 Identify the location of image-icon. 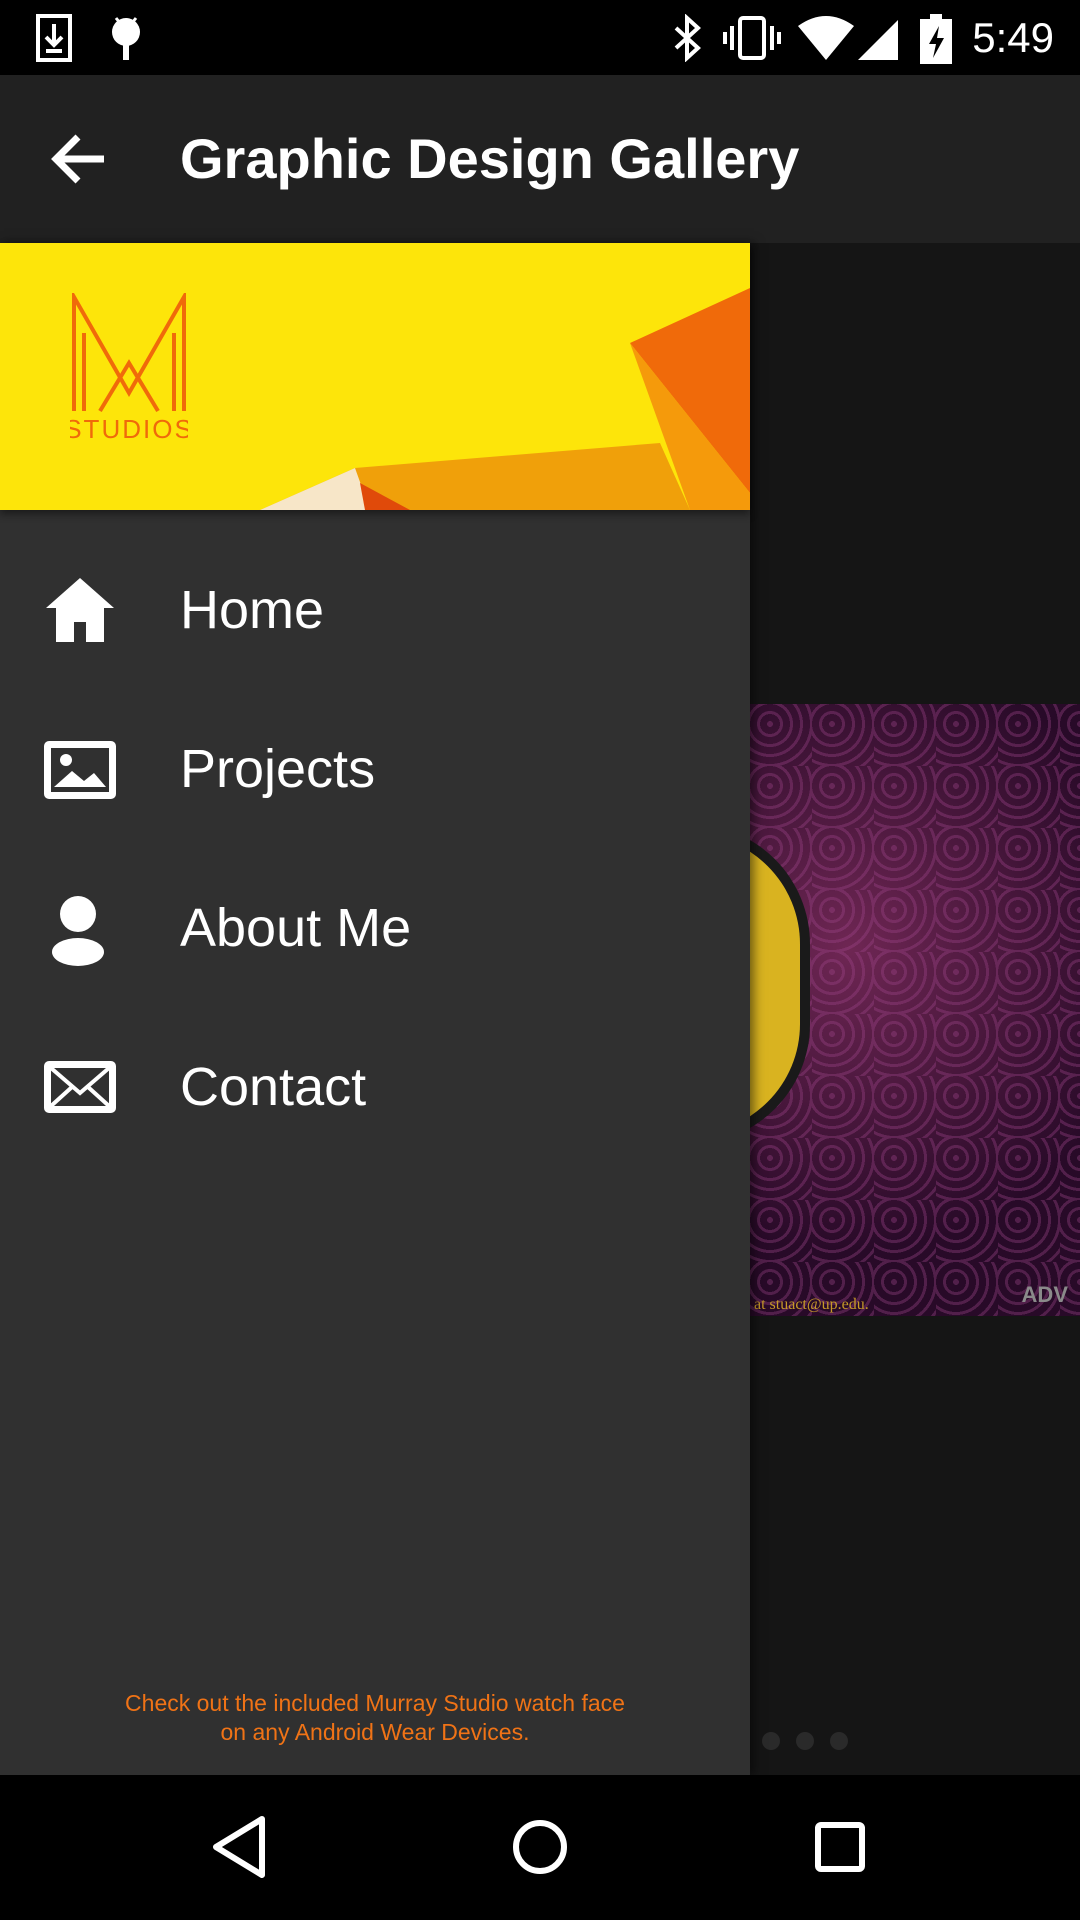
(80, 770).